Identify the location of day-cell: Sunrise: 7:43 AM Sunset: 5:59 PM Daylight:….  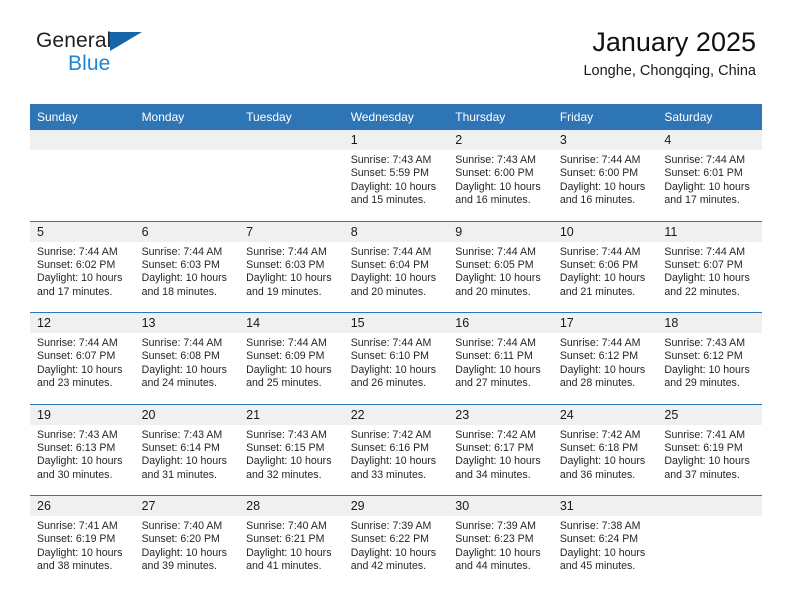
(396, 186).